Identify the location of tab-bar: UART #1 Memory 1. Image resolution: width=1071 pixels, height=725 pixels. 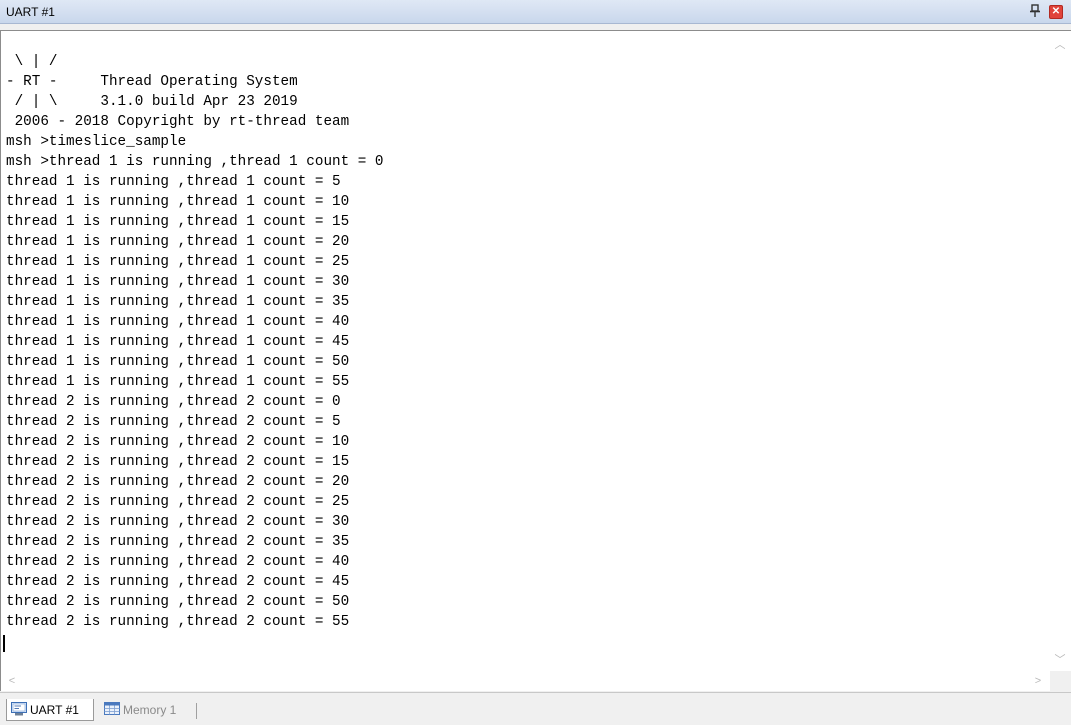
(535, 708).